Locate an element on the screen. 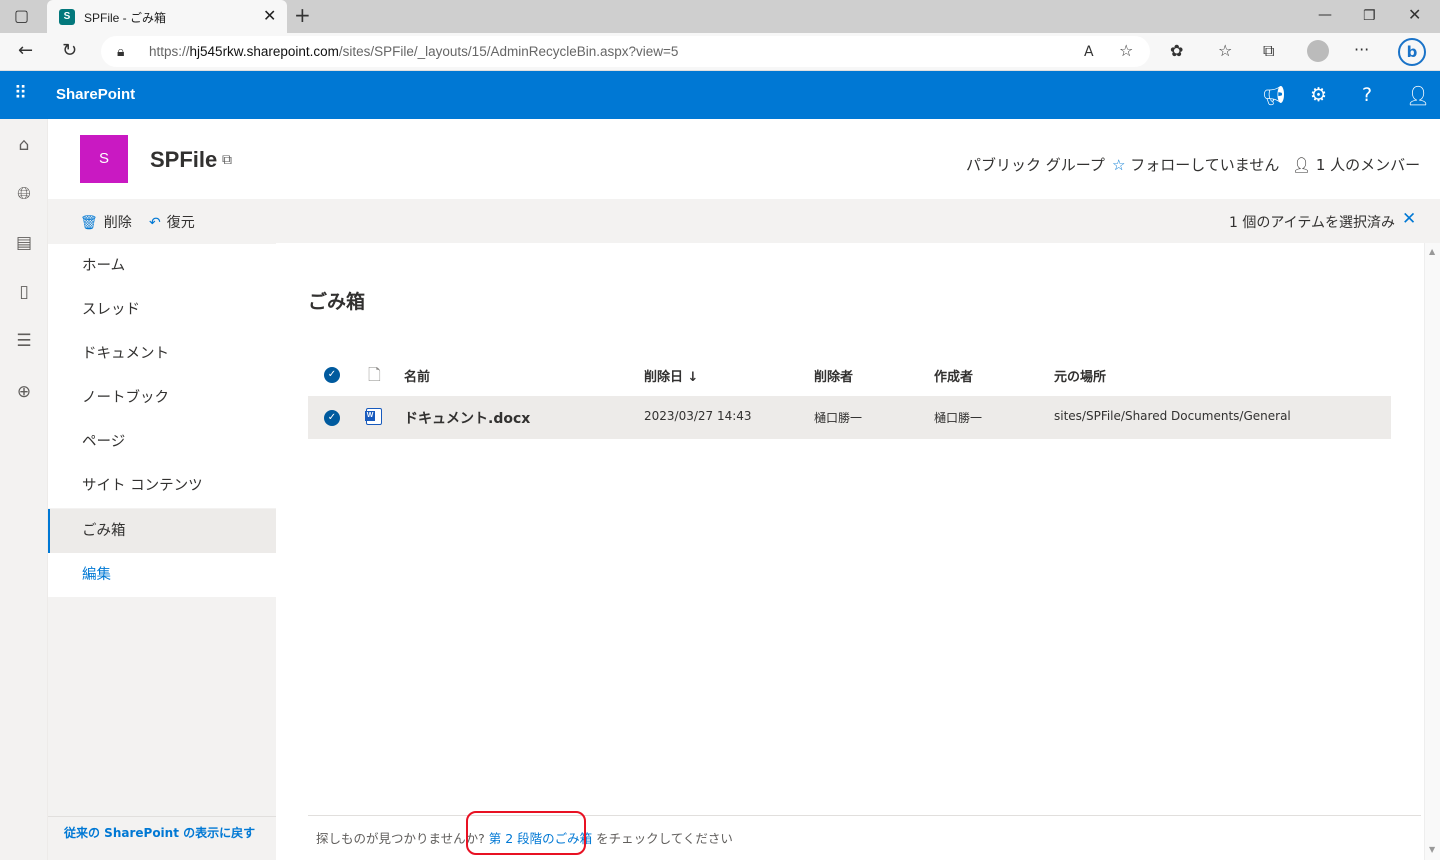  favorite-add-icon: ☆ is located at coordinates (1126, 51).